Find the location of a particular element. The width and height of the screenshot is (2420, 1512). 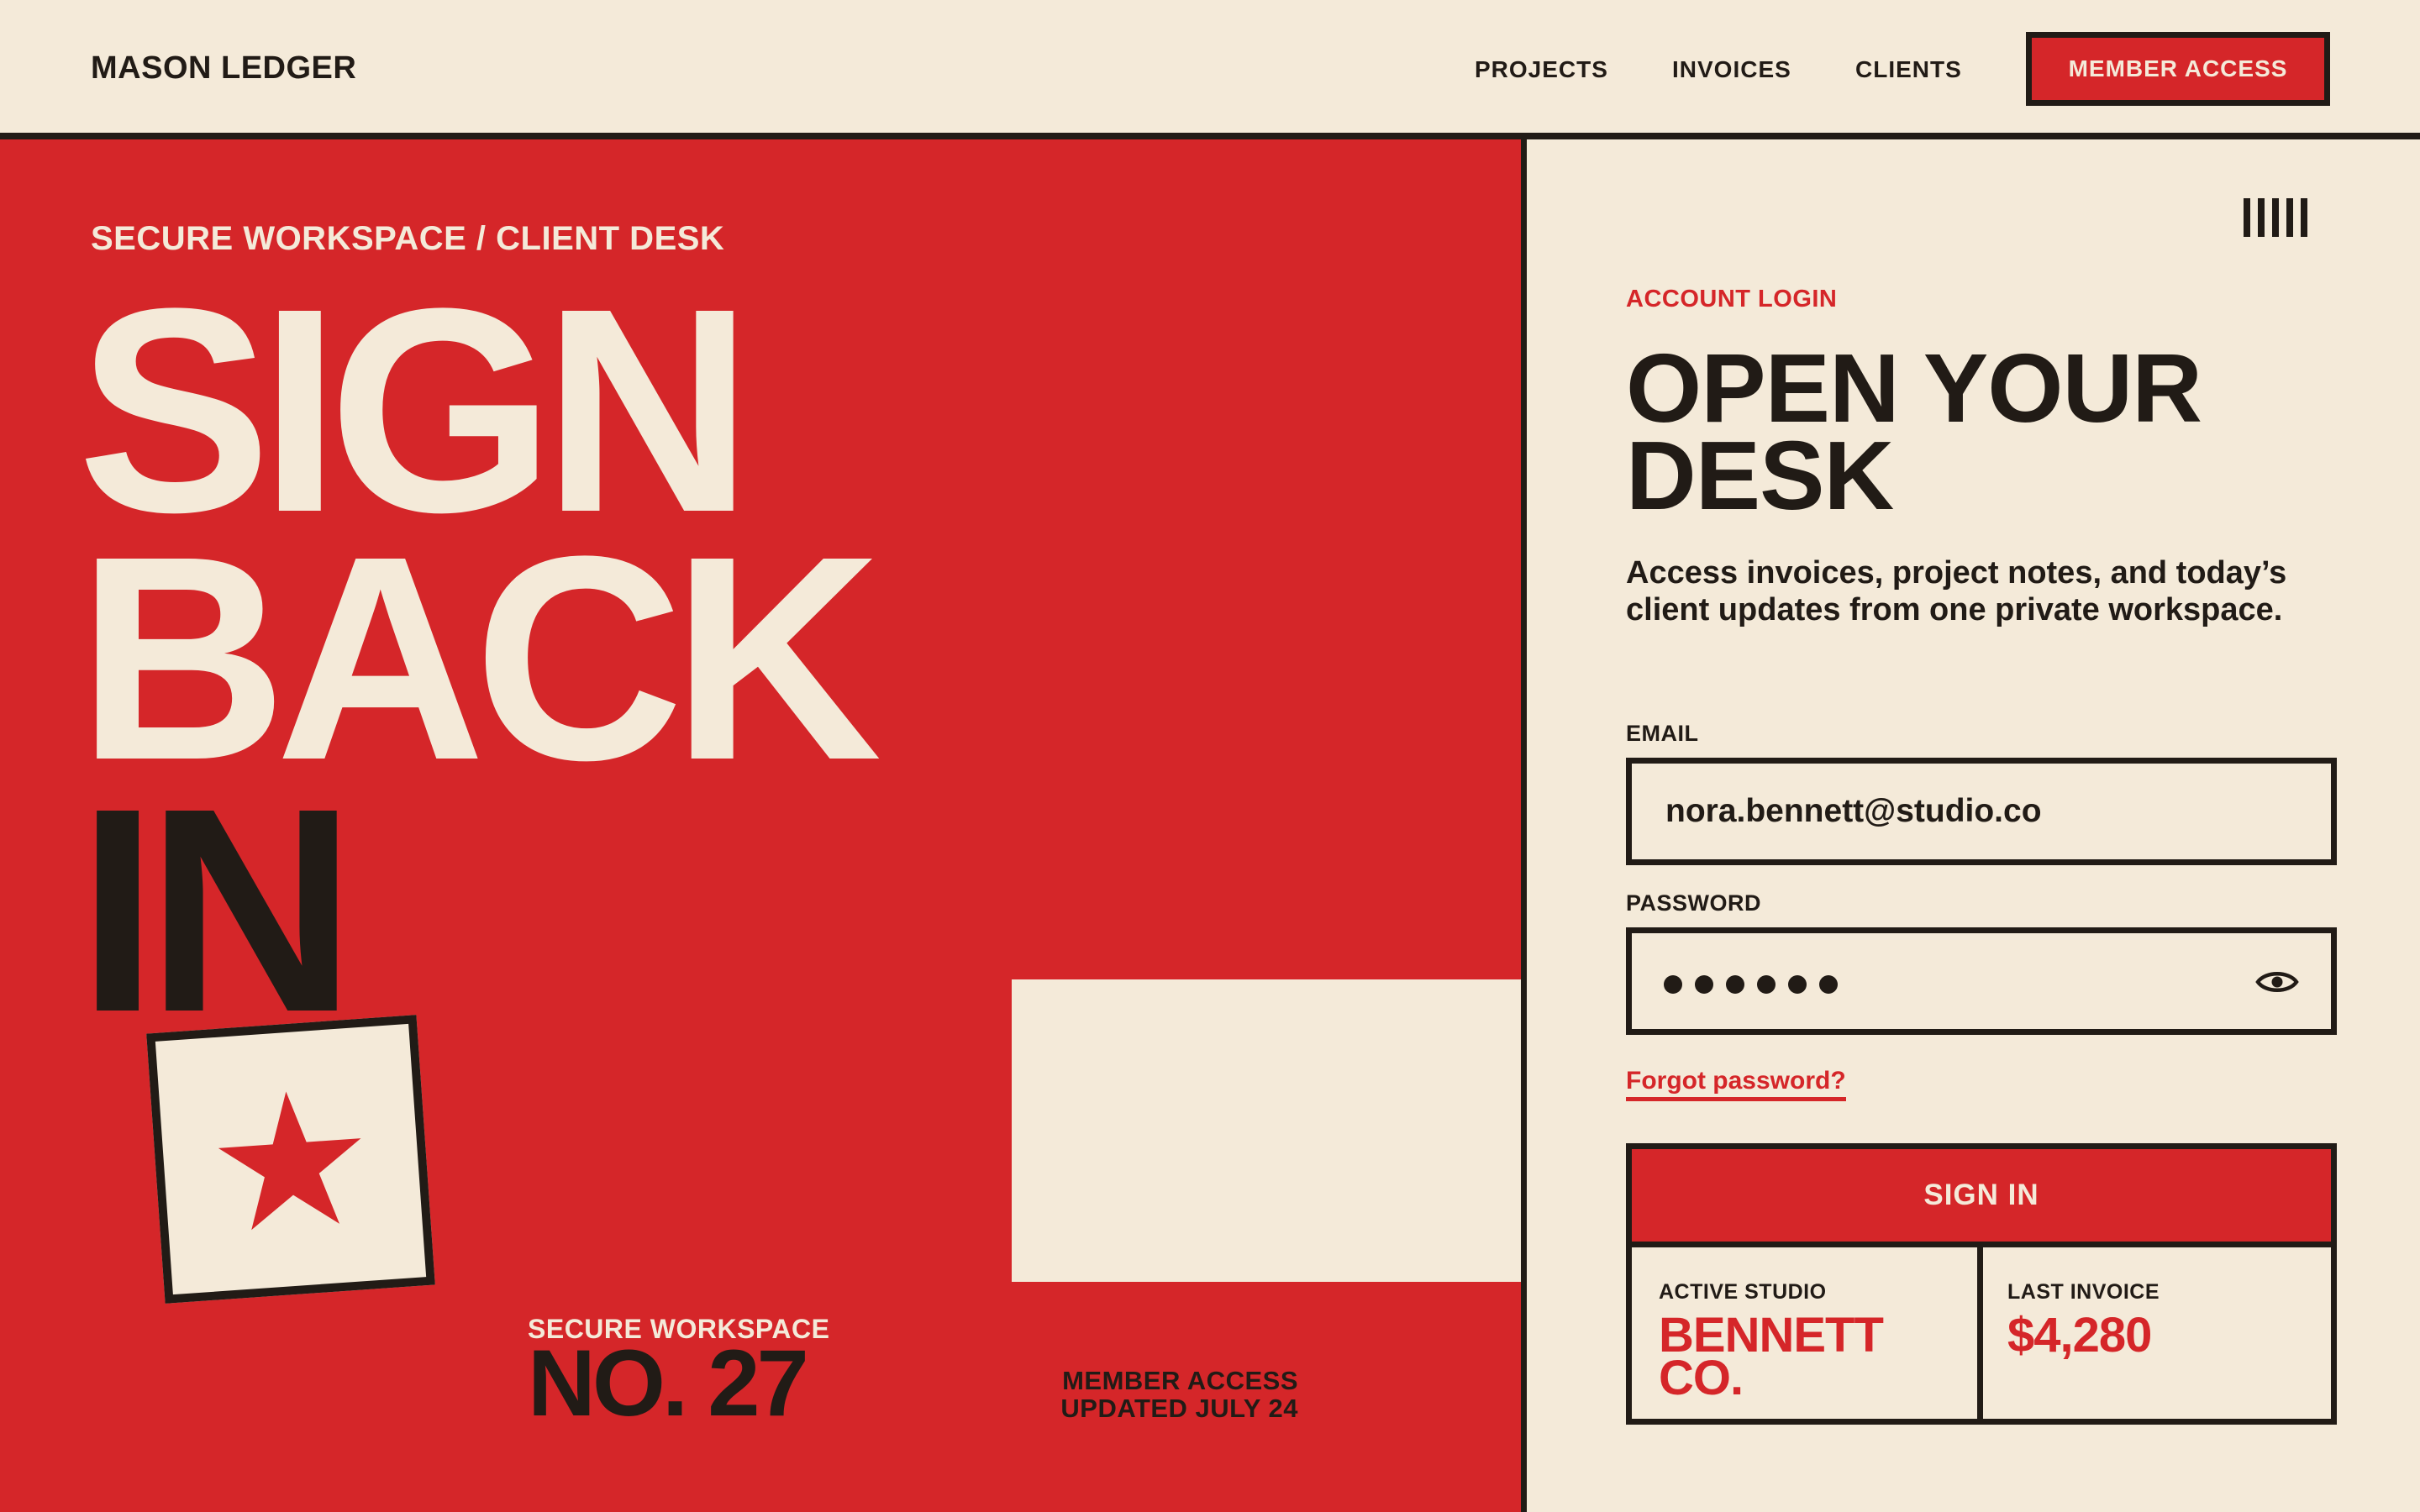

password-label: PASSWORD is located at coordinates (1694, 903).